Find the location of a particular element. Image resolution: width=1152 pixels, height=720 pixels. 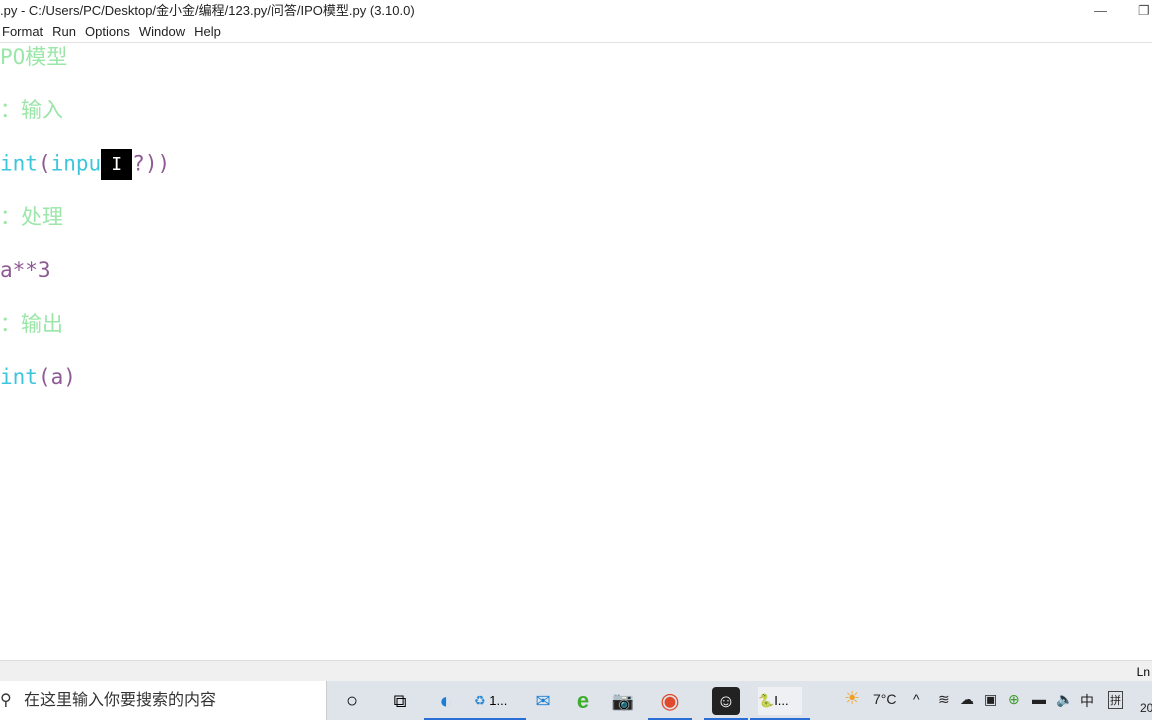

menu-bar: Format Run Options Window Help is located at coordinates (576, 32).